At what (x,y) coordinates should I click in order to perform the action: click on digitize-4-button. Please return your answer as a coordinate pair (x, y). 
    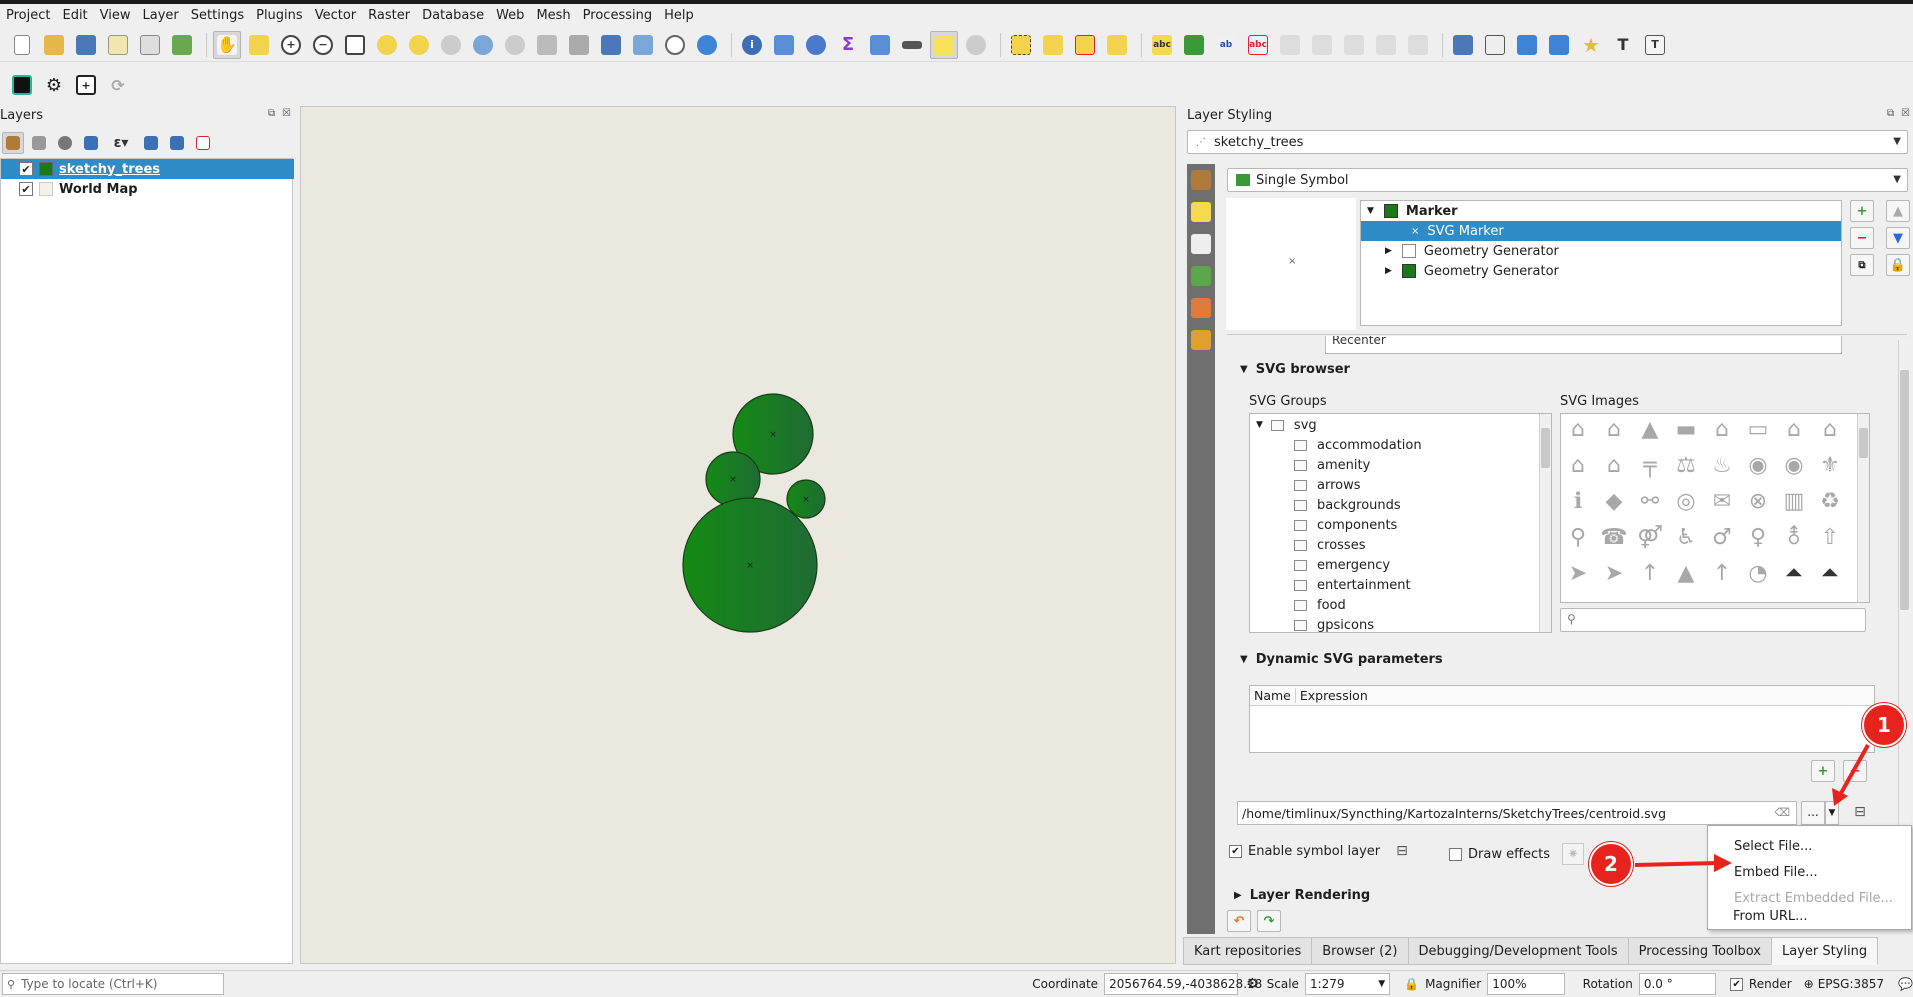
    Looking at the image, I should click on (1386, 45).